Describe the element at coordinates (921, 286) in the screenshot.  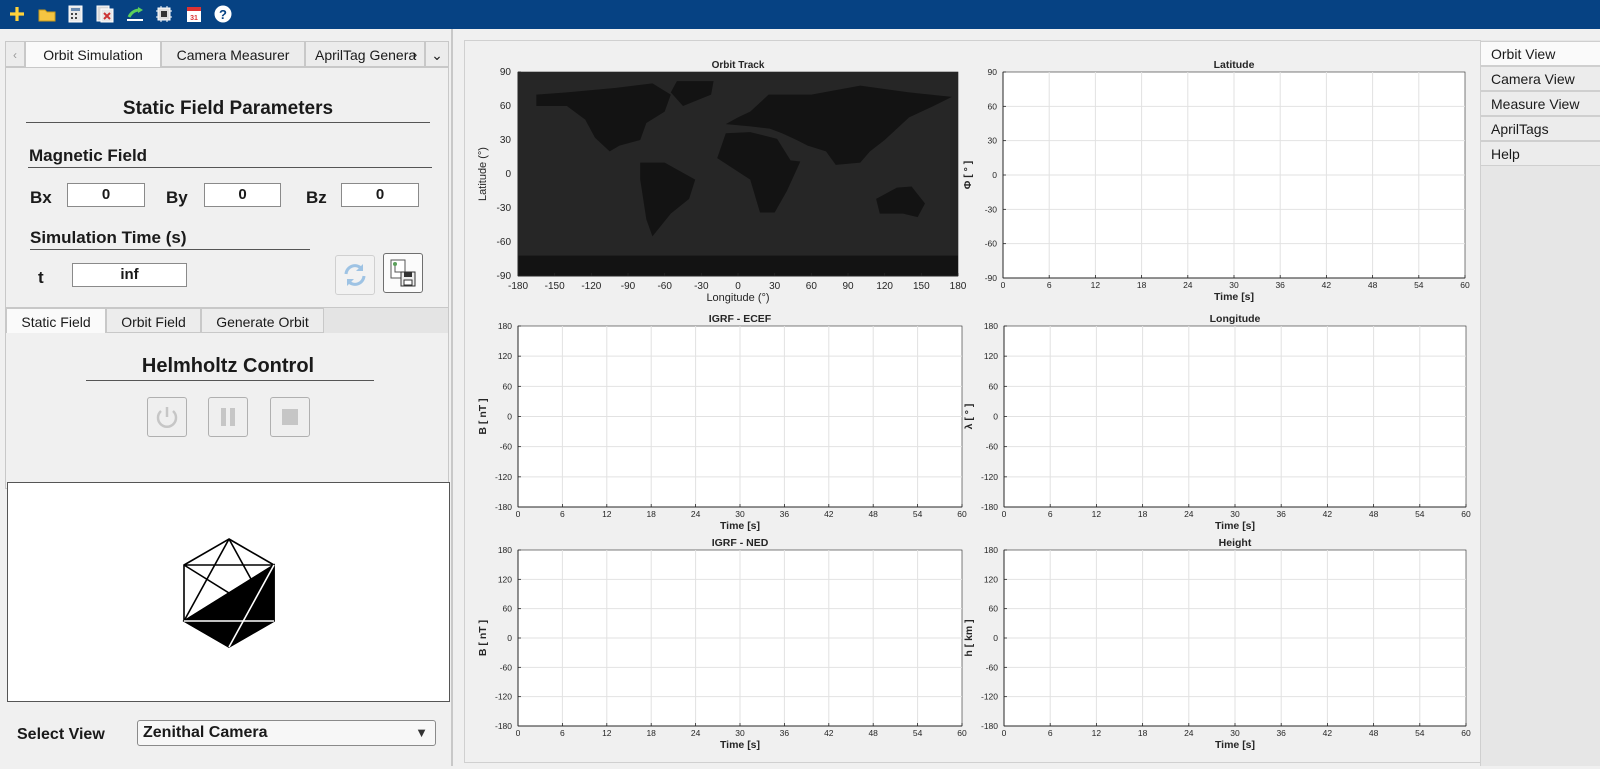
I see `x-tick-label: 150` at that location.